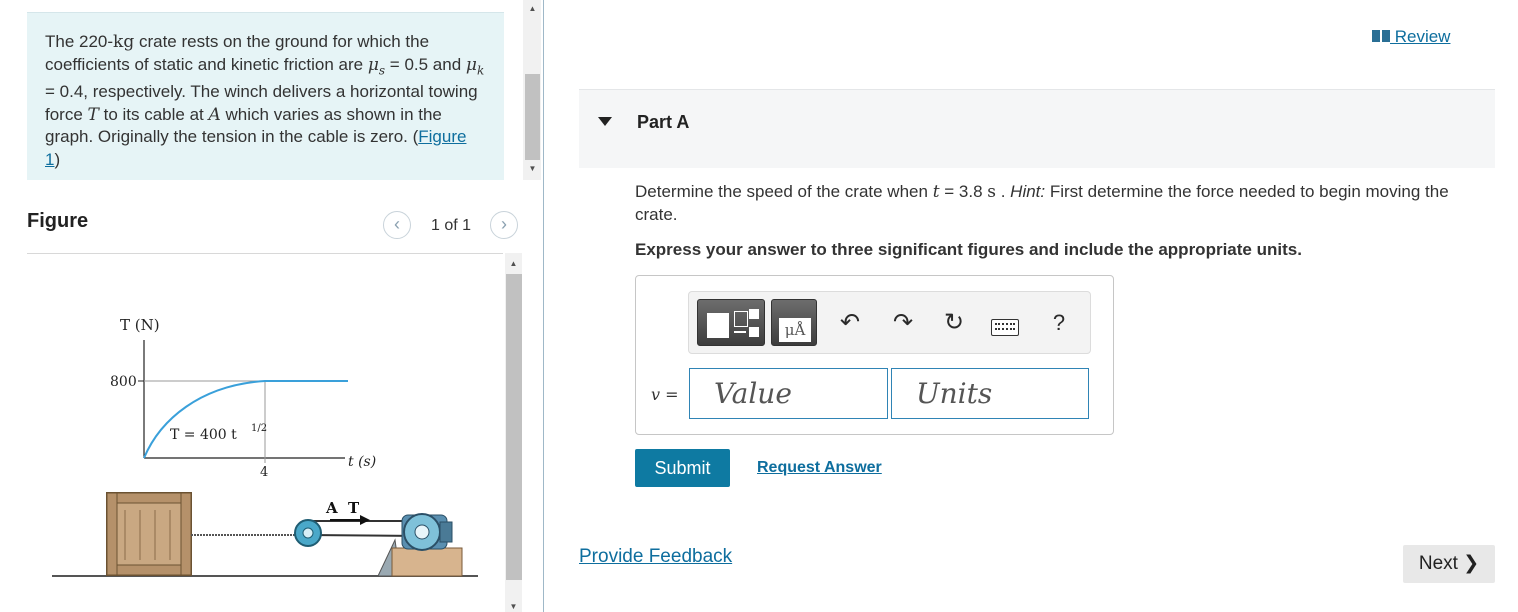 This screenshot has width=1518, height=612. What do you see at coordinates (420, 545) in the screenshot?
I see `winch` at bounding box center [420, 545].